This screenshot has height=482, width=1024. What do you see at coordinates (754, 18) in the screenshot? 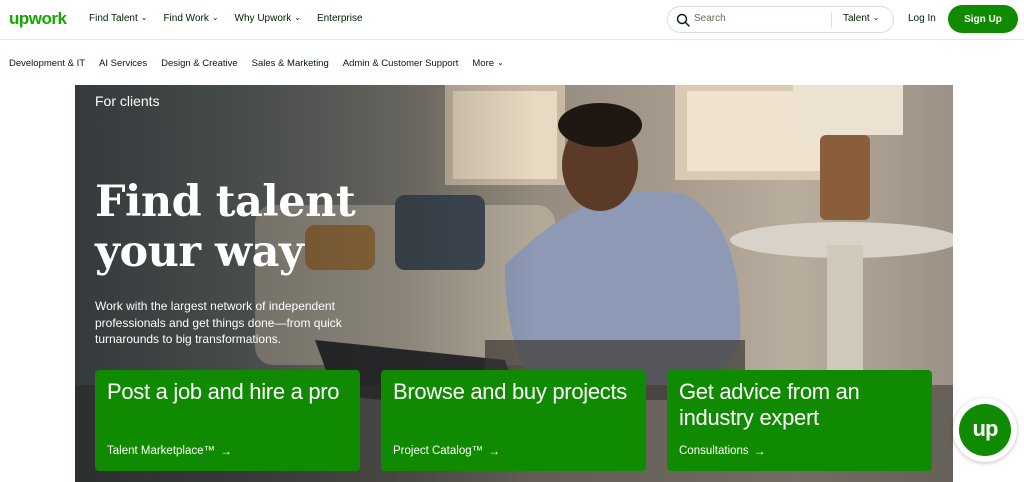
I see `search-input` at bounding box center [754, 18].